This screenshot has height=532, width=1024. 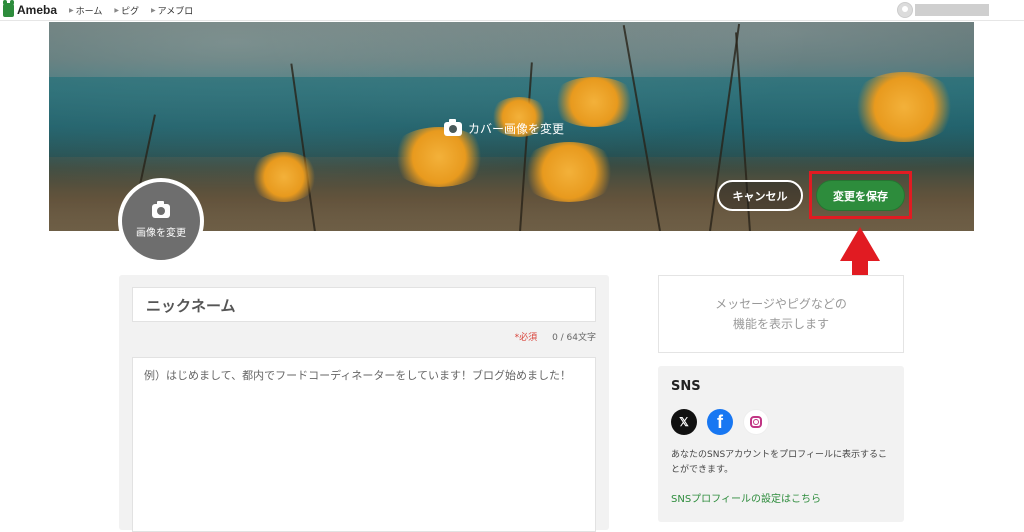 I want to click on nav-ameblo: ▶ アメブロ, so click(x=172, y=10).